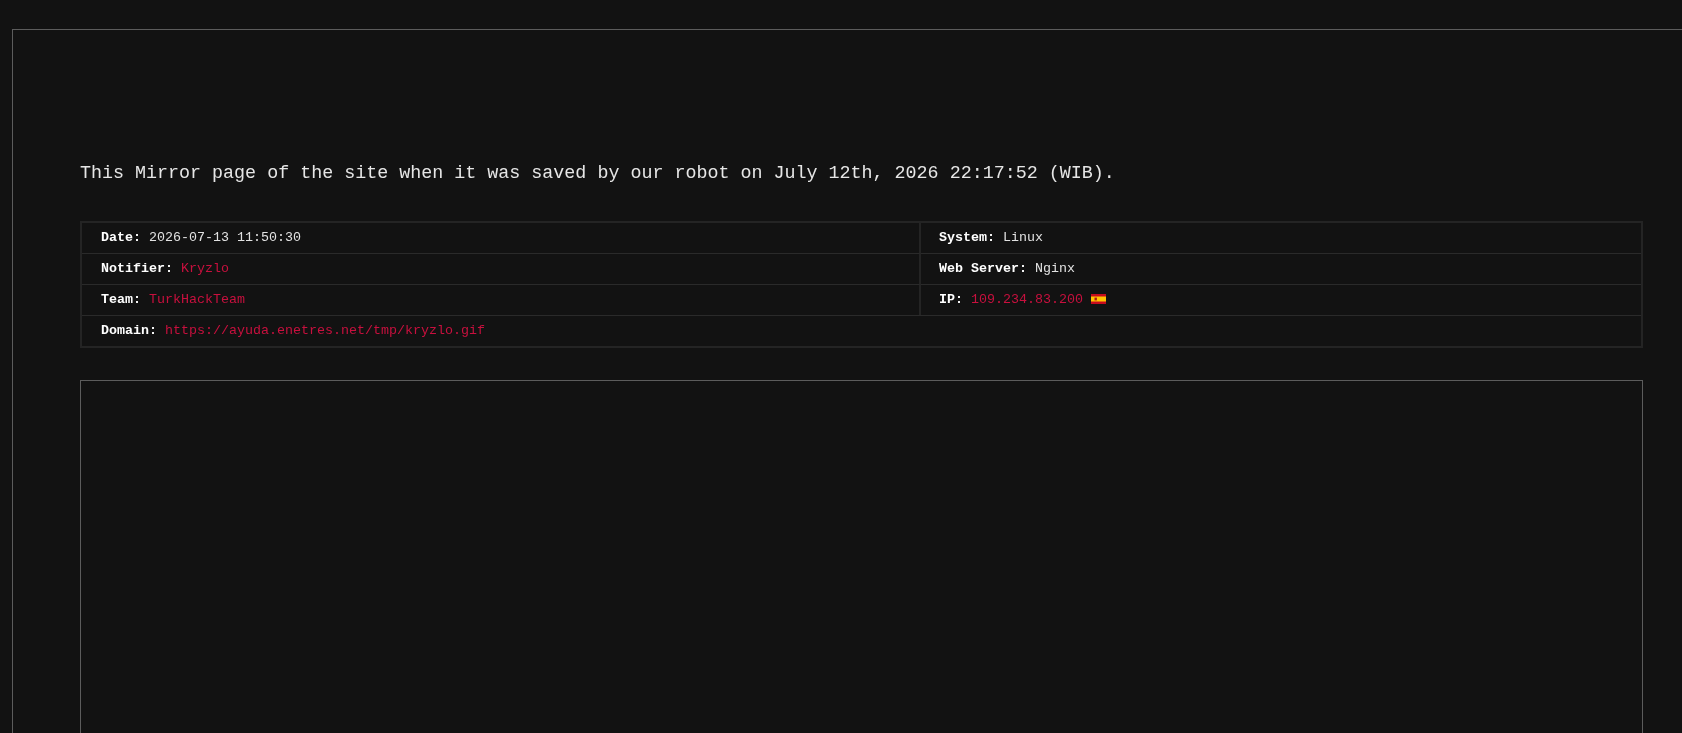 This screenshot has height=733, width=1682. Describe the element at coordinates (597, 173) in the screenshot. I see `notice-text: This Mirror page of the site when it was saved by our robot on July 12th, 2026 22:17:52 (WIB).` at that location.